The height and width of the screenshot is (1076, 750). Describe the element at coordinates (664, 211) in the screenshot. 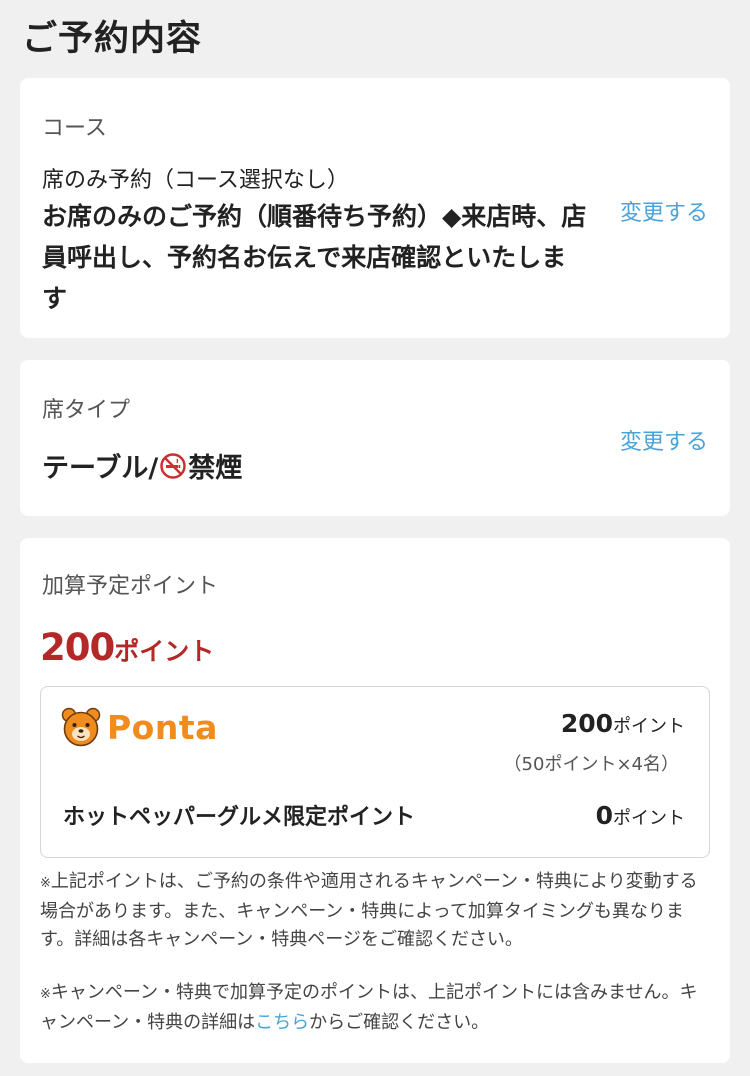

I see `change-course-link: 変更する` at that location.